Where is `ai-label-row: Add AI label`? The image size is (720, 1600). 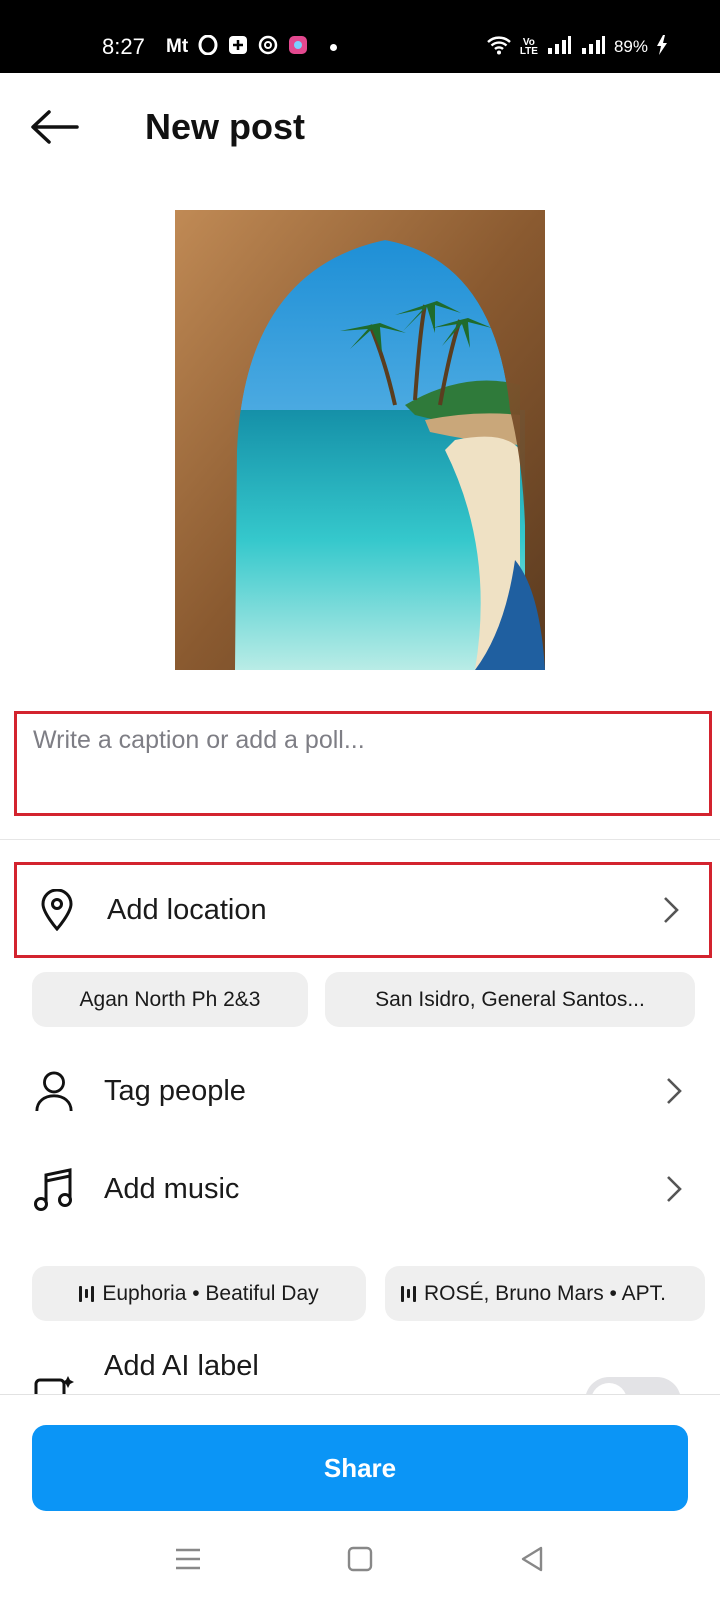
ai-label-row: Add AI label is located at coordinates (360, 1362).